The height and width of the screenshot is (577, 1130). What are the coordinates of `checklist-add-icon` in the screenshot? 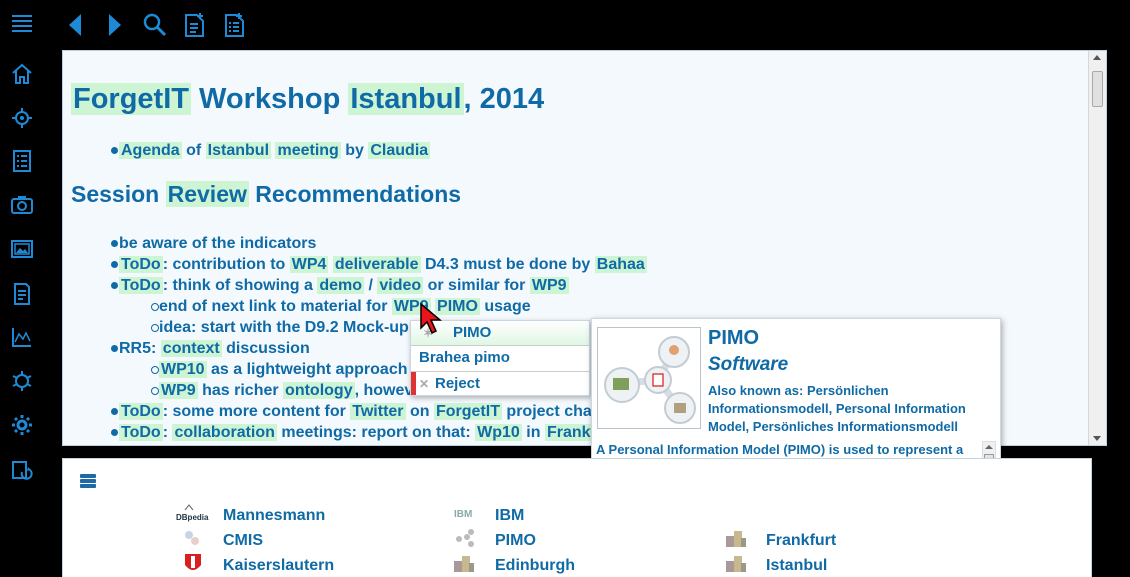 It's located at (235, 25).